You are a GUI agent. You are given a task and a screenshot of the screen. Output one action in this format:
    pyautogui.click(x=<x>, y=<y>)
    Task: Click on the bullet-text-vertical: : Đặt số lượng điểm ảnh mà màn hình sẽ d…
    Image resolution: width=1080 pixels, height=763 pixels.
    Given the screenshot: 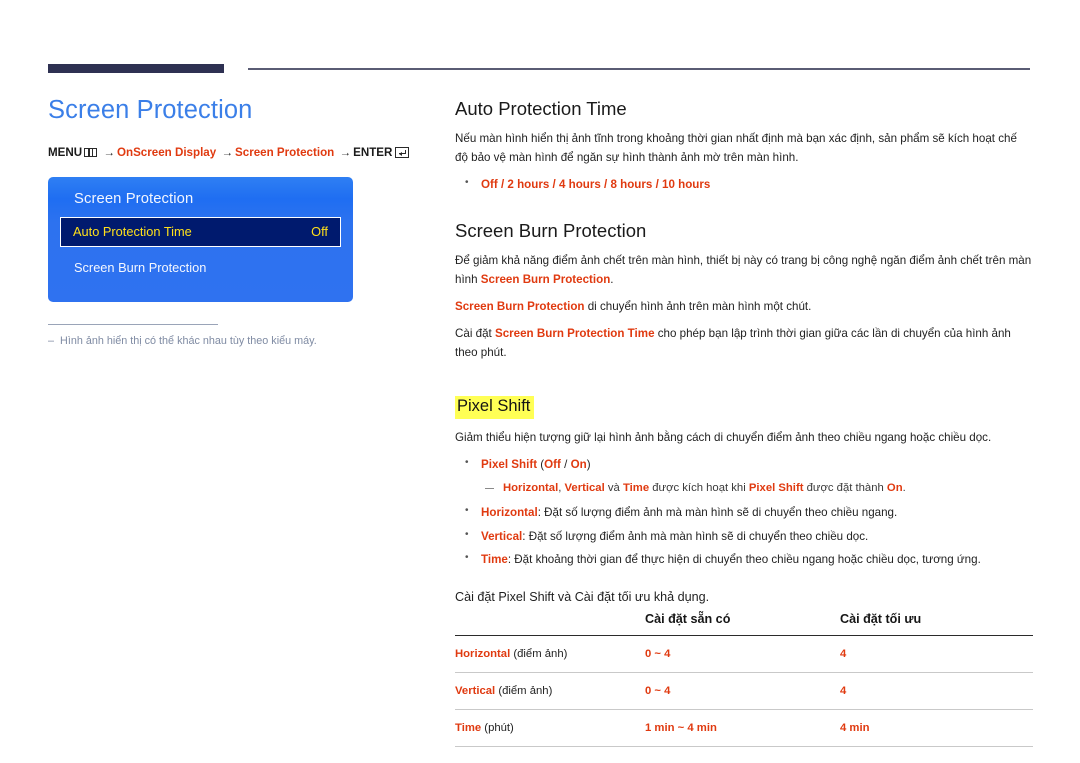 What is the action you would take?
    pyautogui.click(x=695, y=536)
    